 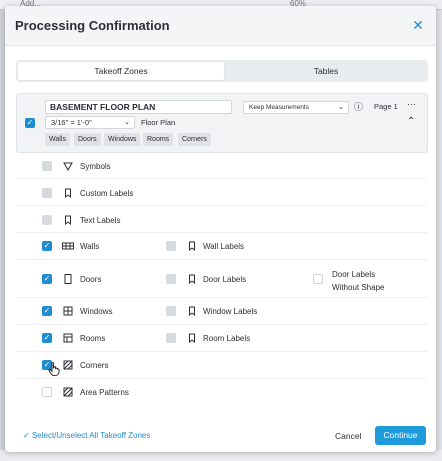 What do you see at coordinates (47, 220) in the screenshot?
I see `text-labels-checkbox` at bounding box center [47, 220].